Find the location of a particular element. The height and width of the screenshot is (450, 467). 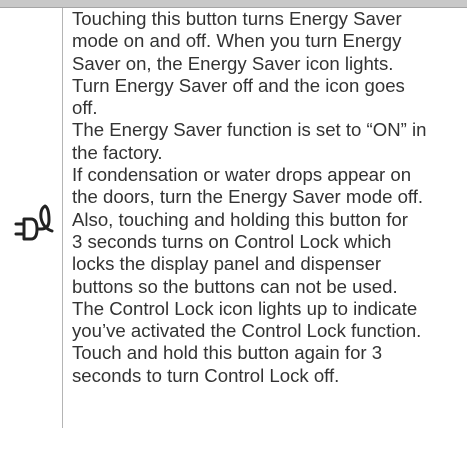

energy-saver-plug-icon is located at coordinates (34, 222).